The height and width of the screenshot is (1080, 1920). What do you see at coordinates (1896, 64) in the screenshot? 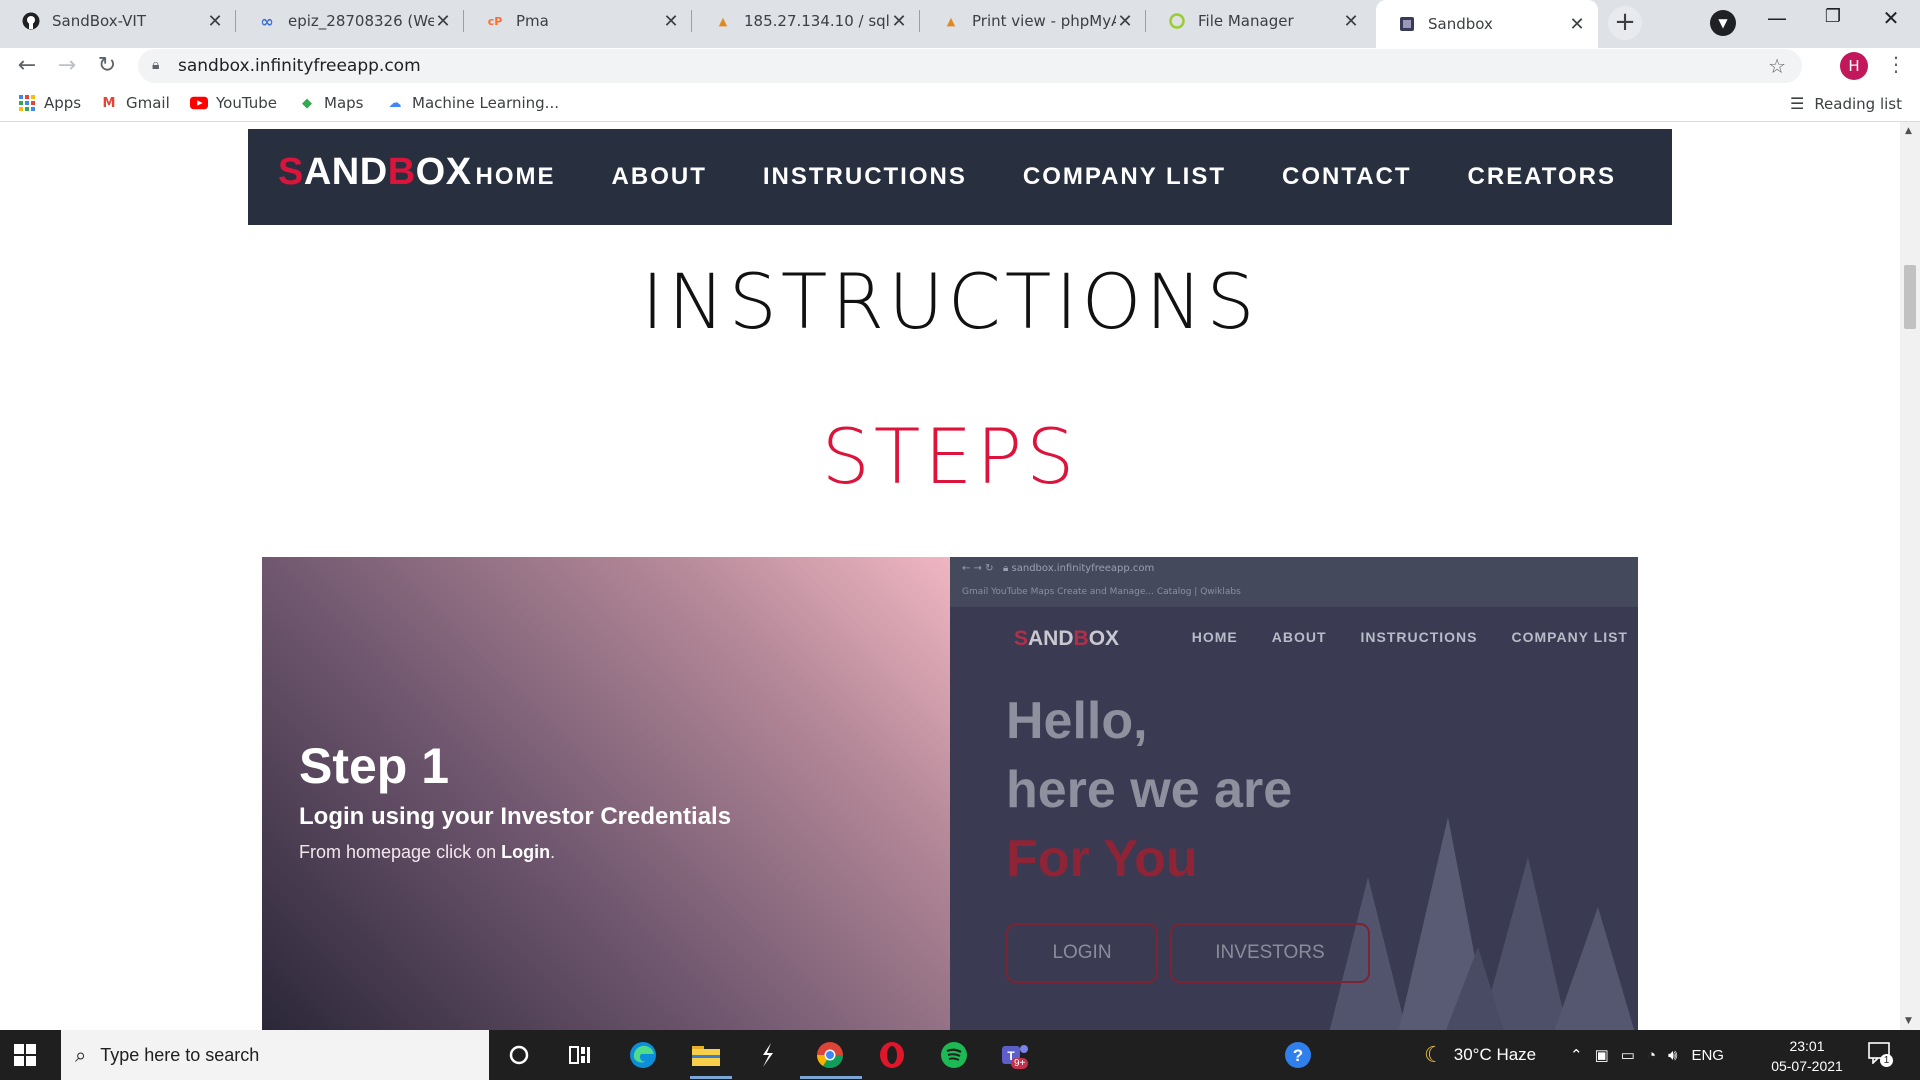
I see `menu-kebab-icon: ⋮` at bounding box center [1896, 64].